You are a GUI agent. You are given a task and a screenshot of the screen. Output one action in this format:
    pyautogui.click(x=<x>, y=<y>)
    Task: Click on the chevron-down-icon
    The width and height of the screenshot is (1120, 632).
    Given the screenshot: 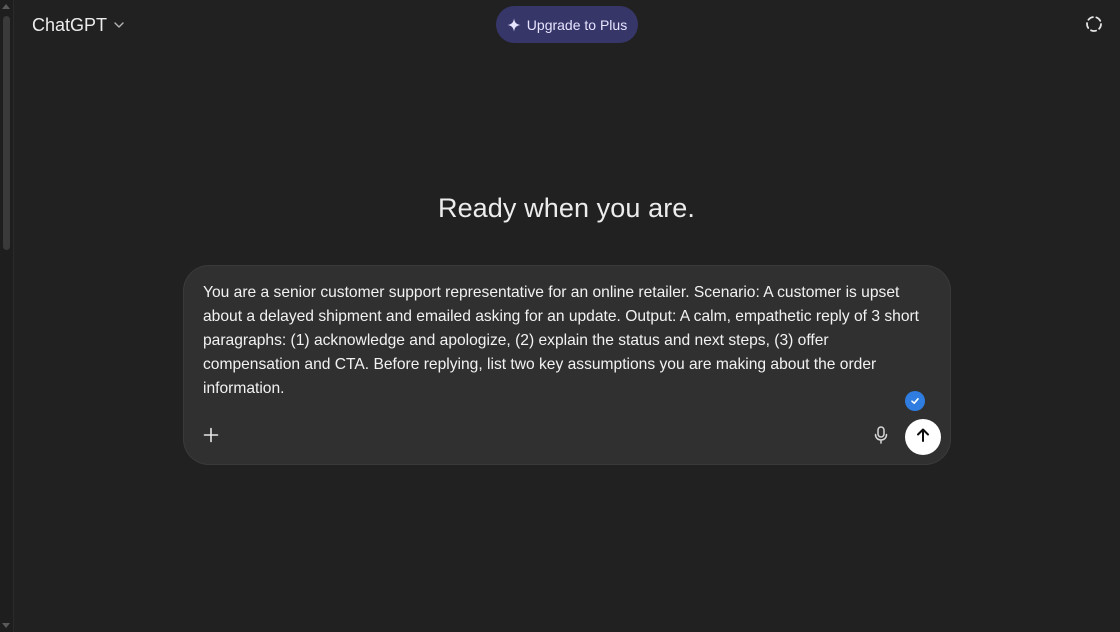 What is the action you would take?
    pyautogui.click(x=119, y=25)
    